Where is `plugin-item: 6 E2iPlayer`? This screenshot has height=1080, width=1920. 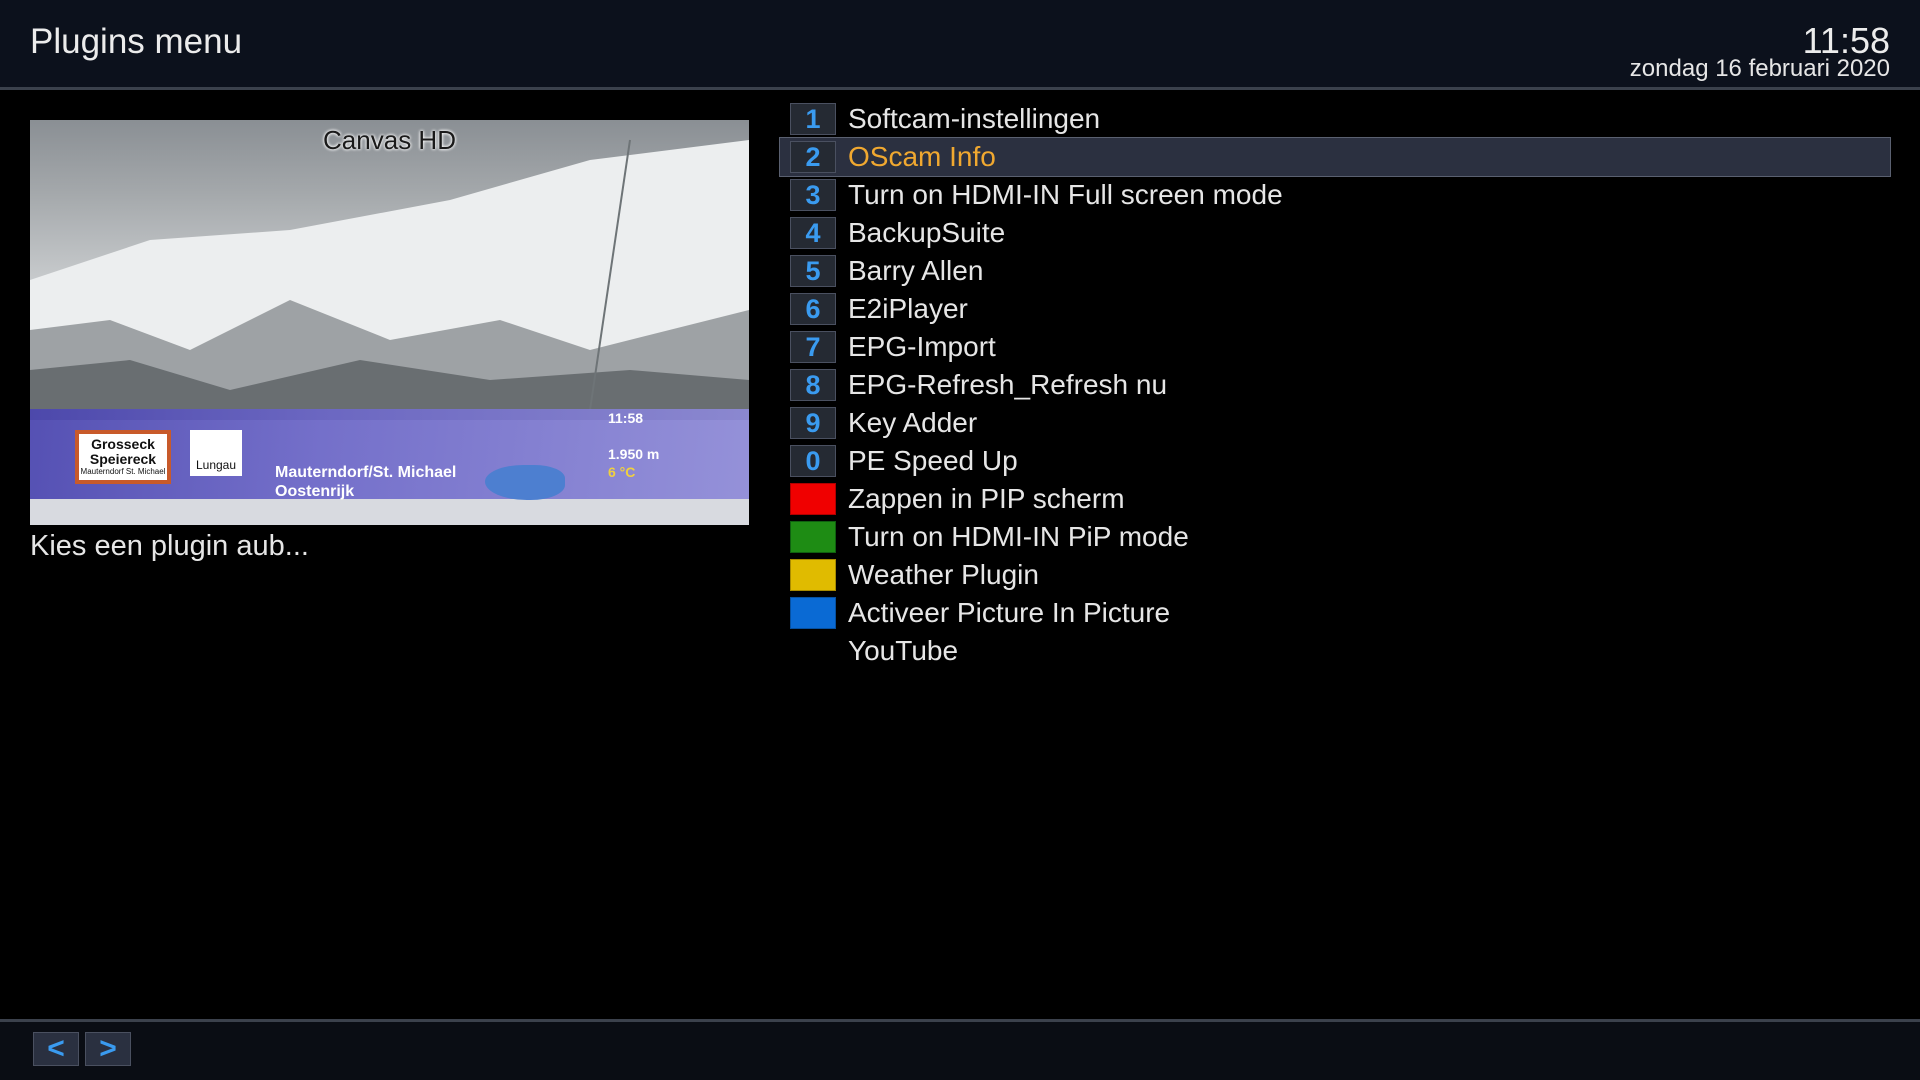 plugin-item: 6 E2iPlayer is located at coordinates (1335, 309).